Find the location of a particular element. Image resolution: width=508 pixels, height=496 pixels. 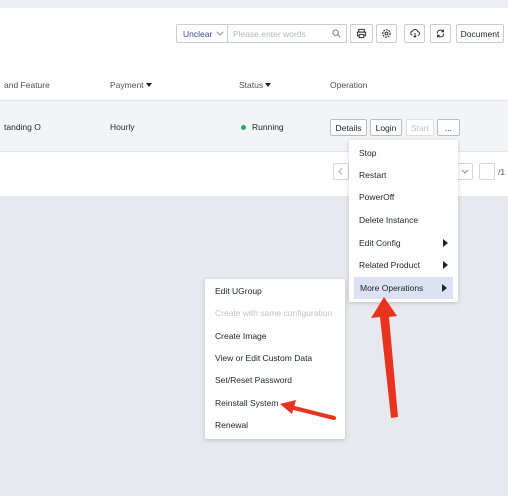

search-box is located at coordinates (287, 33).